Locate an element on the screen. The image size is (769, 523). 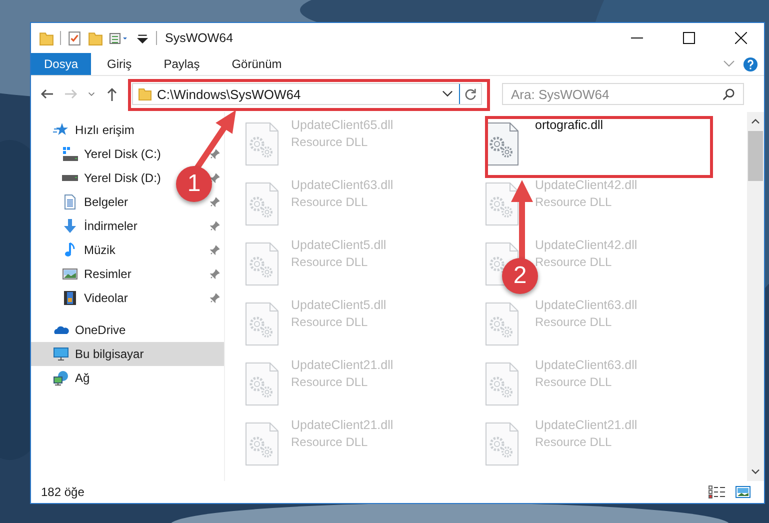
network-icon is located at coordinates (61, 378).